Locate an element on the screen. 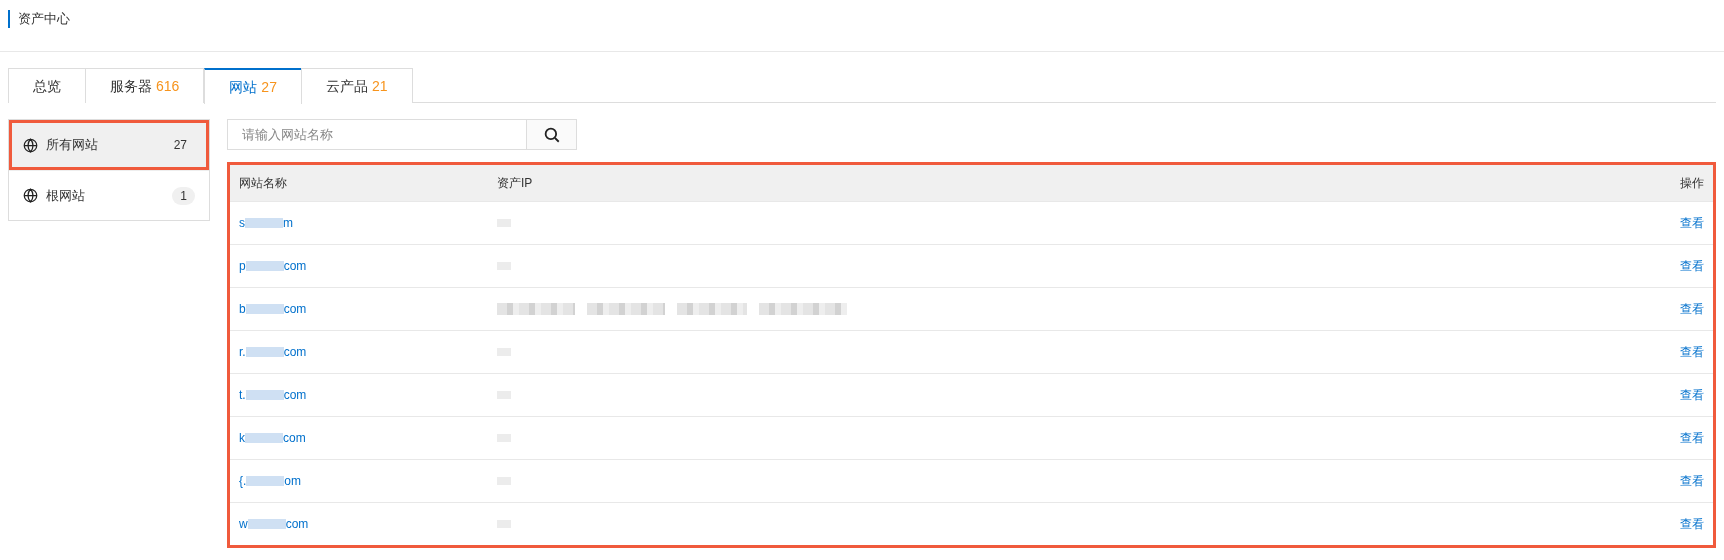 The height and width of the screenshot is (560, 1724). search-icon is located at coordinates (551, 134).